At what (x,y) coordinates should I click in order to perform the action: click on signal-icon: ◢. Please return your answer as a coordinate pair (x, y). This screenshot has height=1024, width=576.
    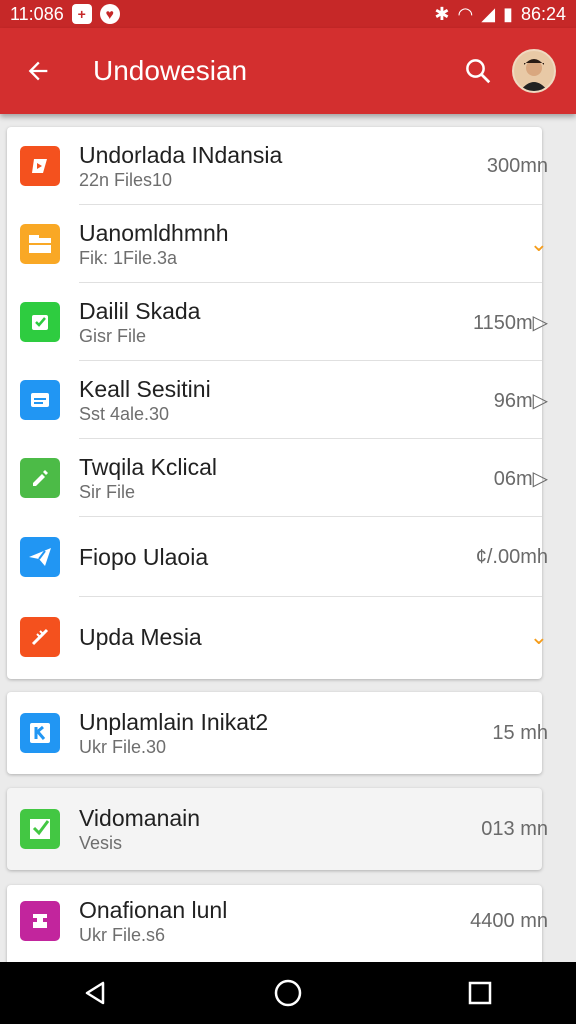
    Looking at the image, I should click on (488, 13).